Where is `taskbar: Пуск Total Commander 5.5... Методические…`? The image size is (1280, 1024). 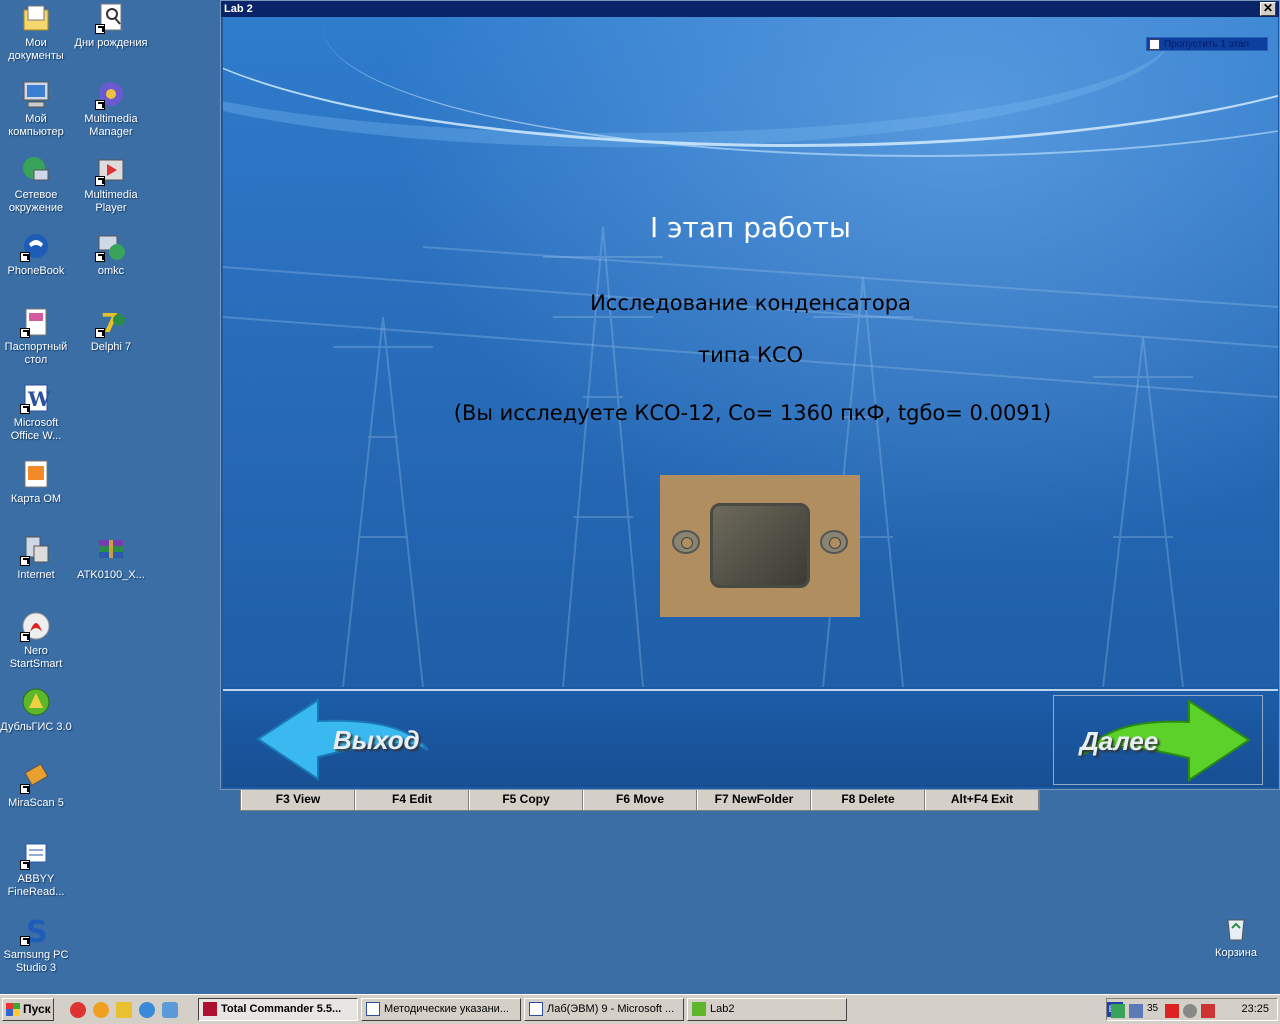
taskbar: Пуск Total Commander 5.5... Методические… is located at coordinates (640, 1009).